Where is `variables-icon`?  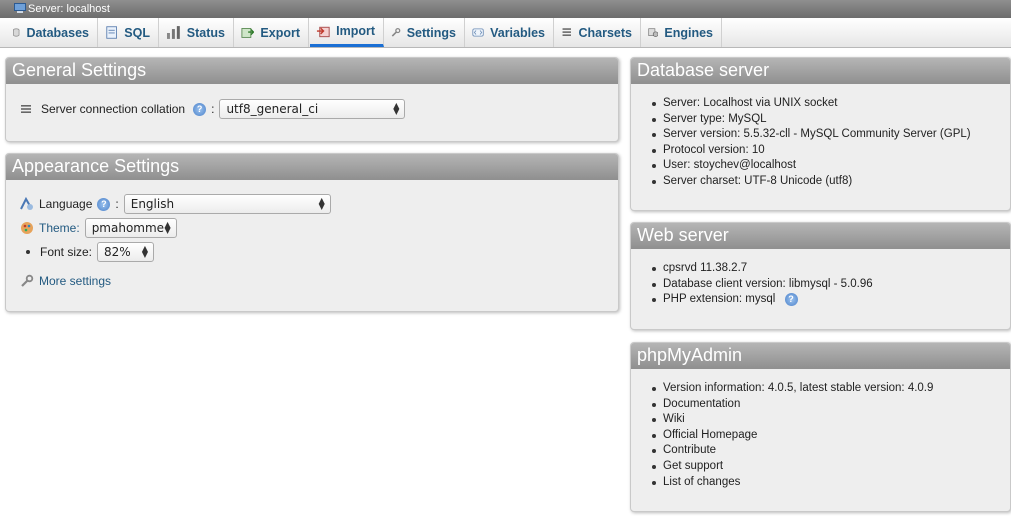 variables-icon is located at coordinates (478, 32).